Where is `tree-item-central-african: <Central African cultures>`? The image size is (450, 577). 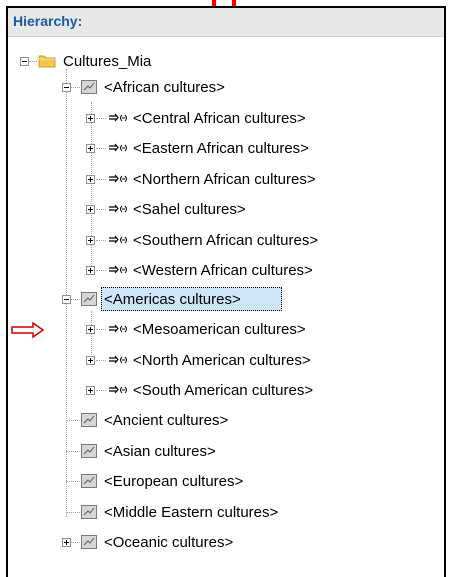
tree-item-central-african: <Central African cultures> is located at coordinates (219, 118).